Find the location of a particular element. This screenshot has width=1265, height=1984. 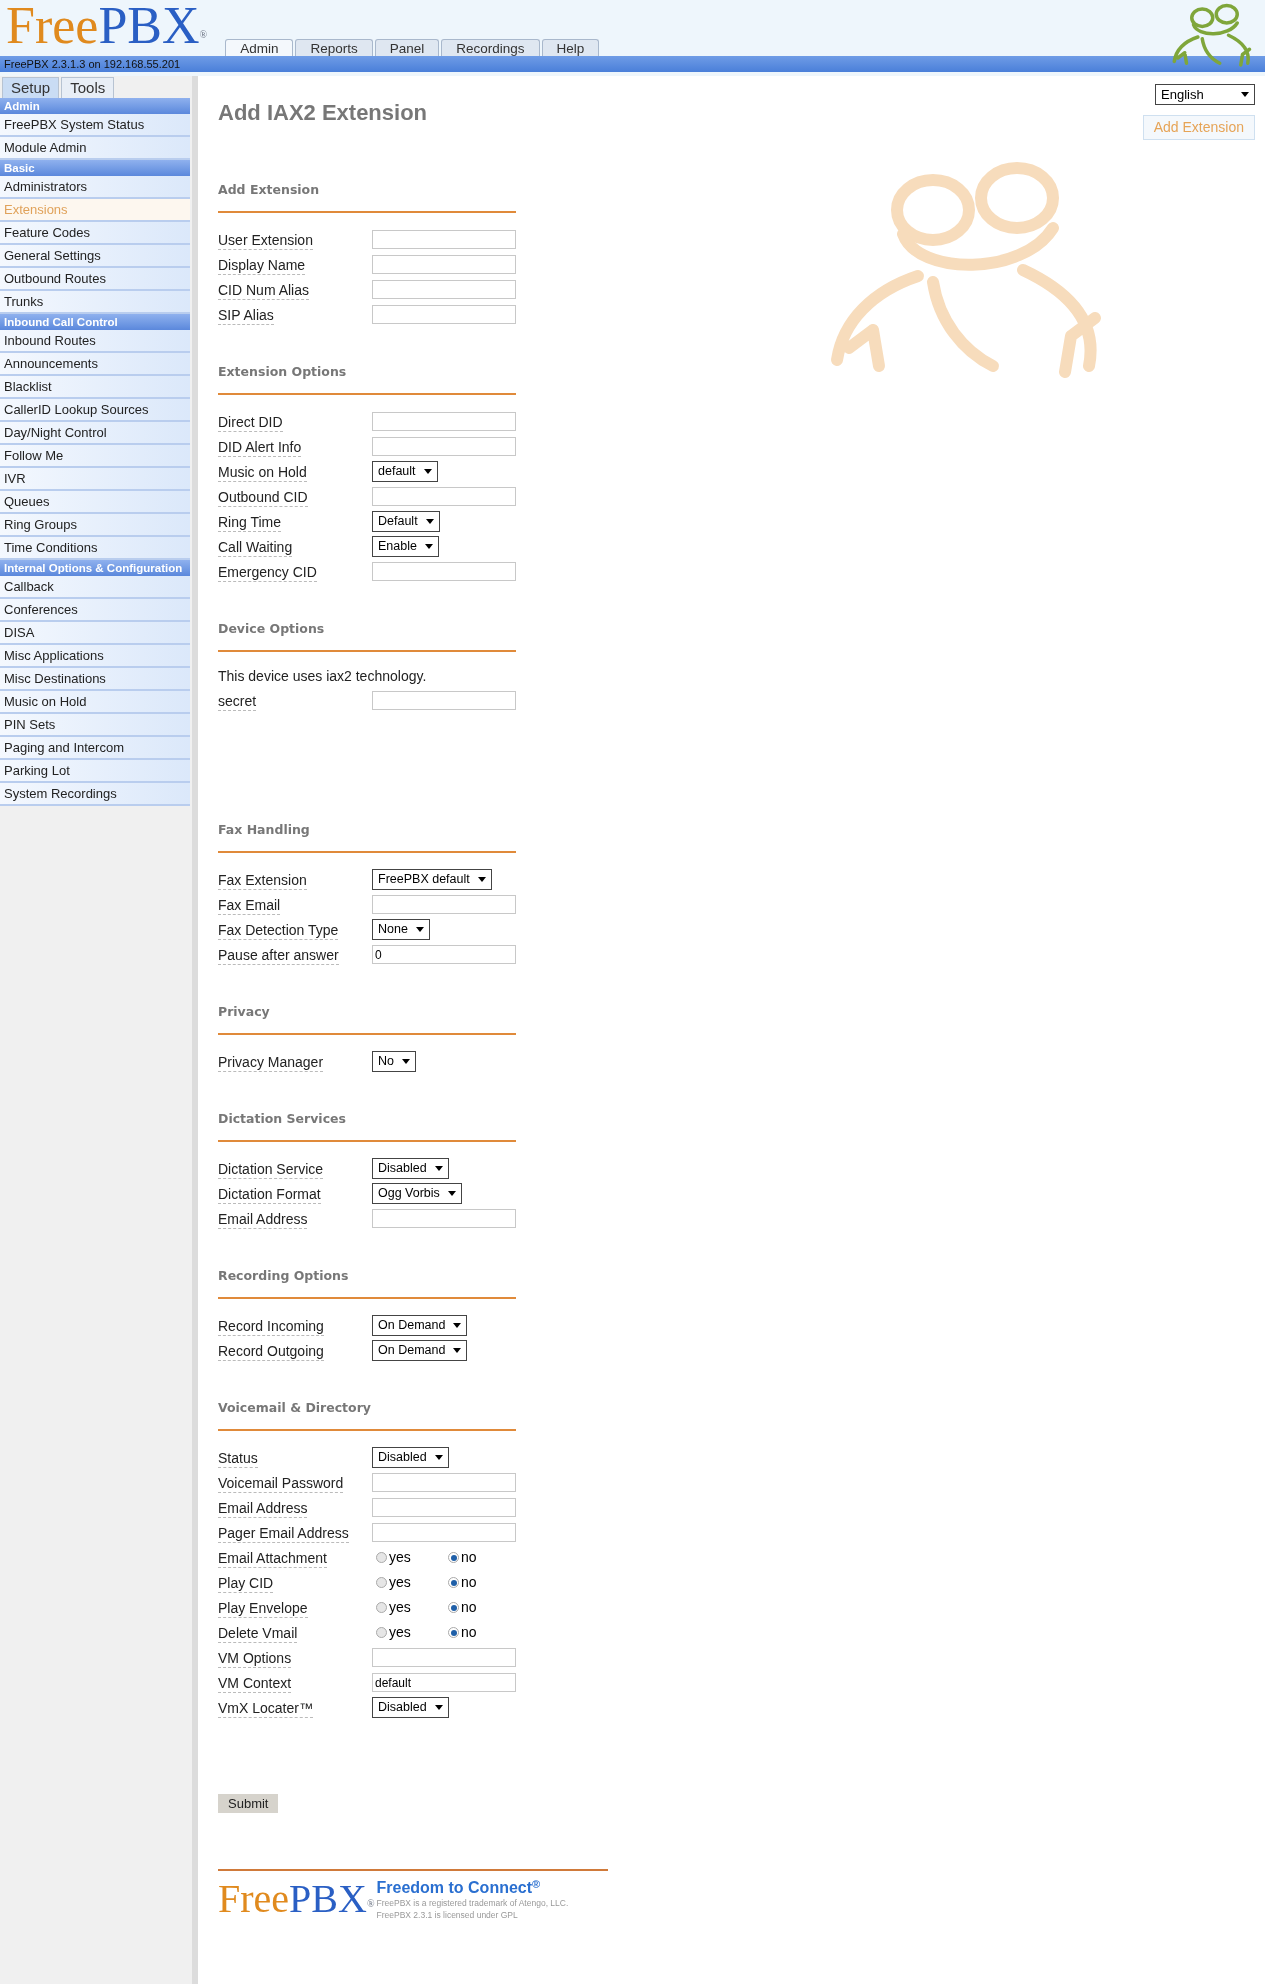

sidebar-item: Time Conditions is located at coordinates (95, 548).